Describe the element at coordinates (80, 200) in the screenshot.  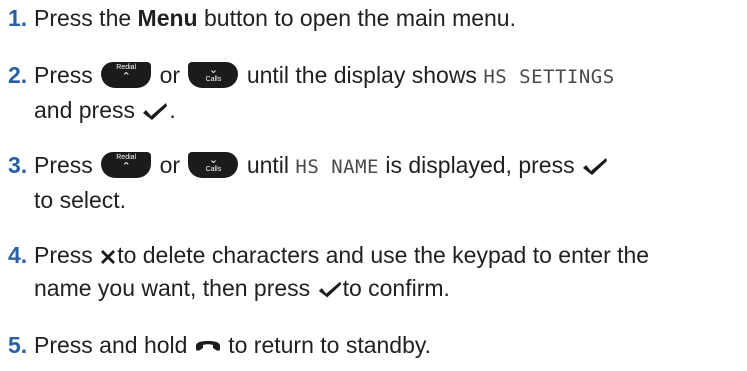
I see `step-text: to select.` at that location.